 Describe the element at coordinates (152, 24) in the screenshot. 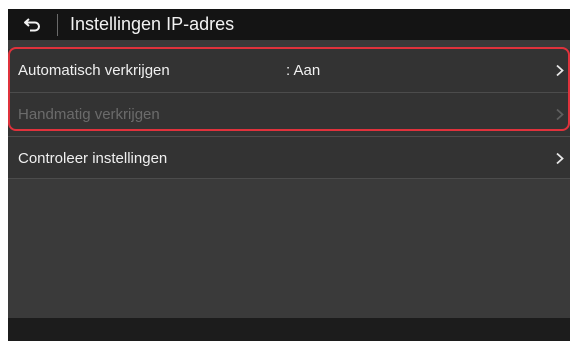

I see `page-title: Instellingen IP-adres` at that location.